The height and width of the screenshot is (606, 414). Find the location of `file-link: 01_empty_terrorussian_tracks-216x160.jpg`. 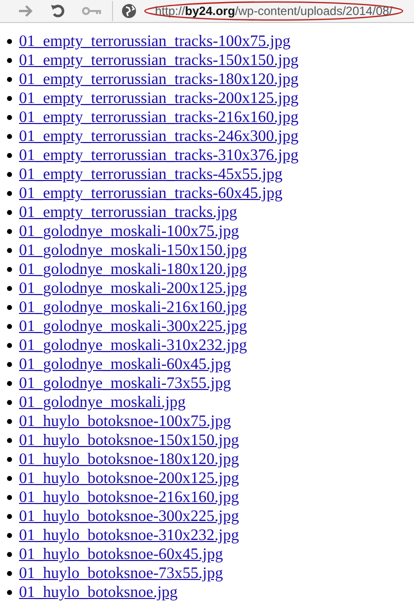

file-link: 01_empty_terrorussian_tracks-216x160.jpg is located at coordinates (158, 117).